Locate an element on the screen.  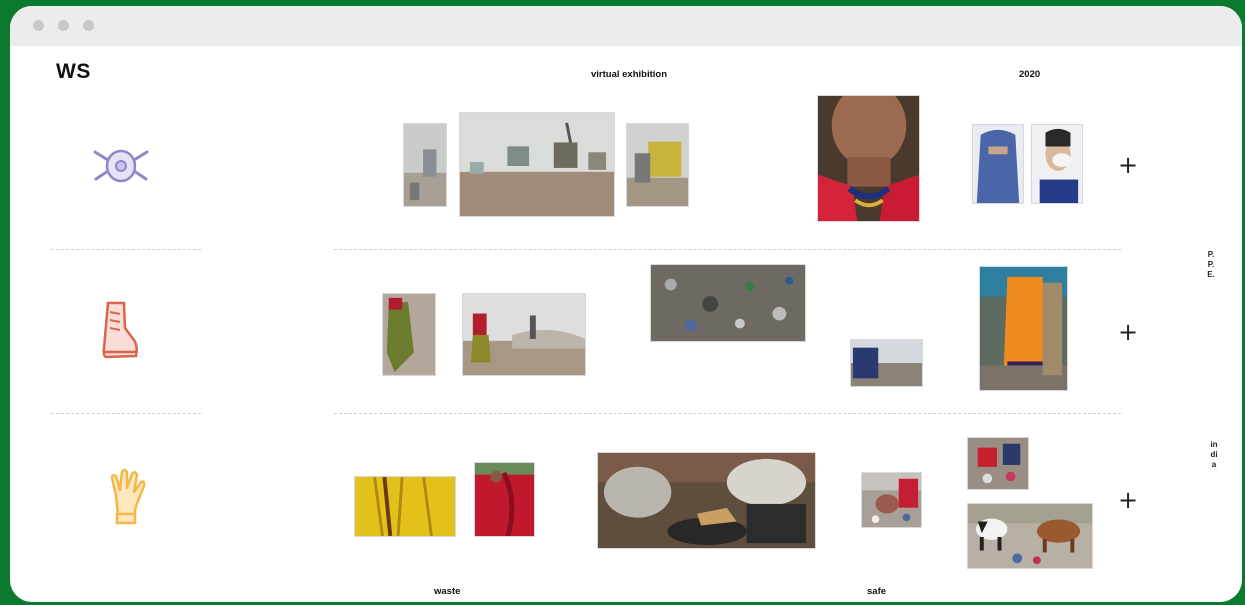
orange-sari-photo is located at coordinates (1023, 328).